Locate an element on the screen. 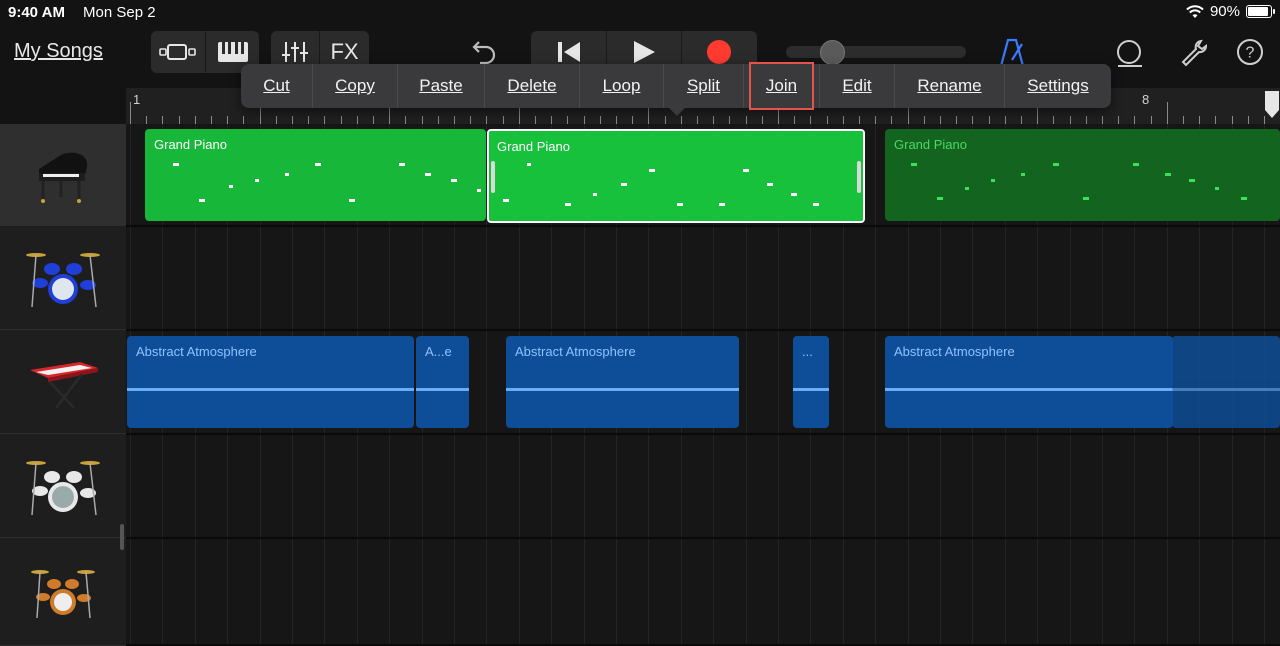  lane-drums-blue is located at coordinates (703, 279).